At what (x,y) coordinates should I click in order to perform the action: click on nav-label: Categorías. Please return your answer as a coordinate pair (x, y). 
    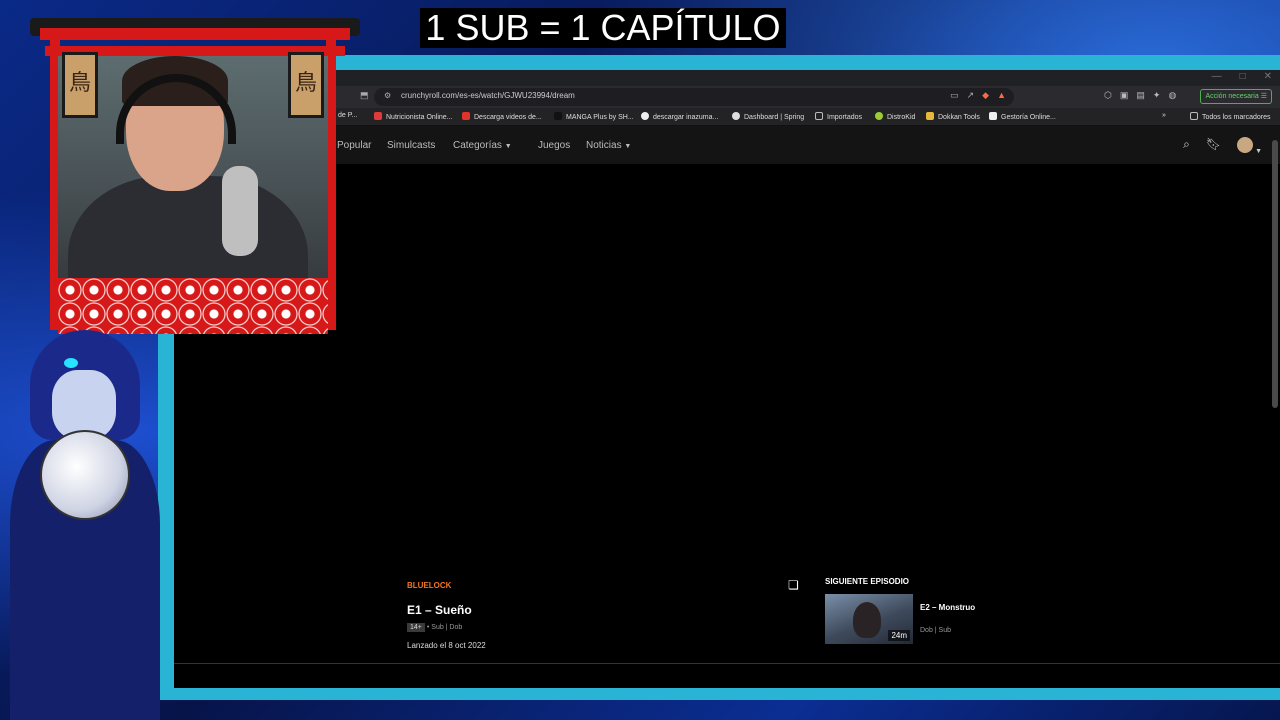
    Looking at the image, I should click on (477, 145).